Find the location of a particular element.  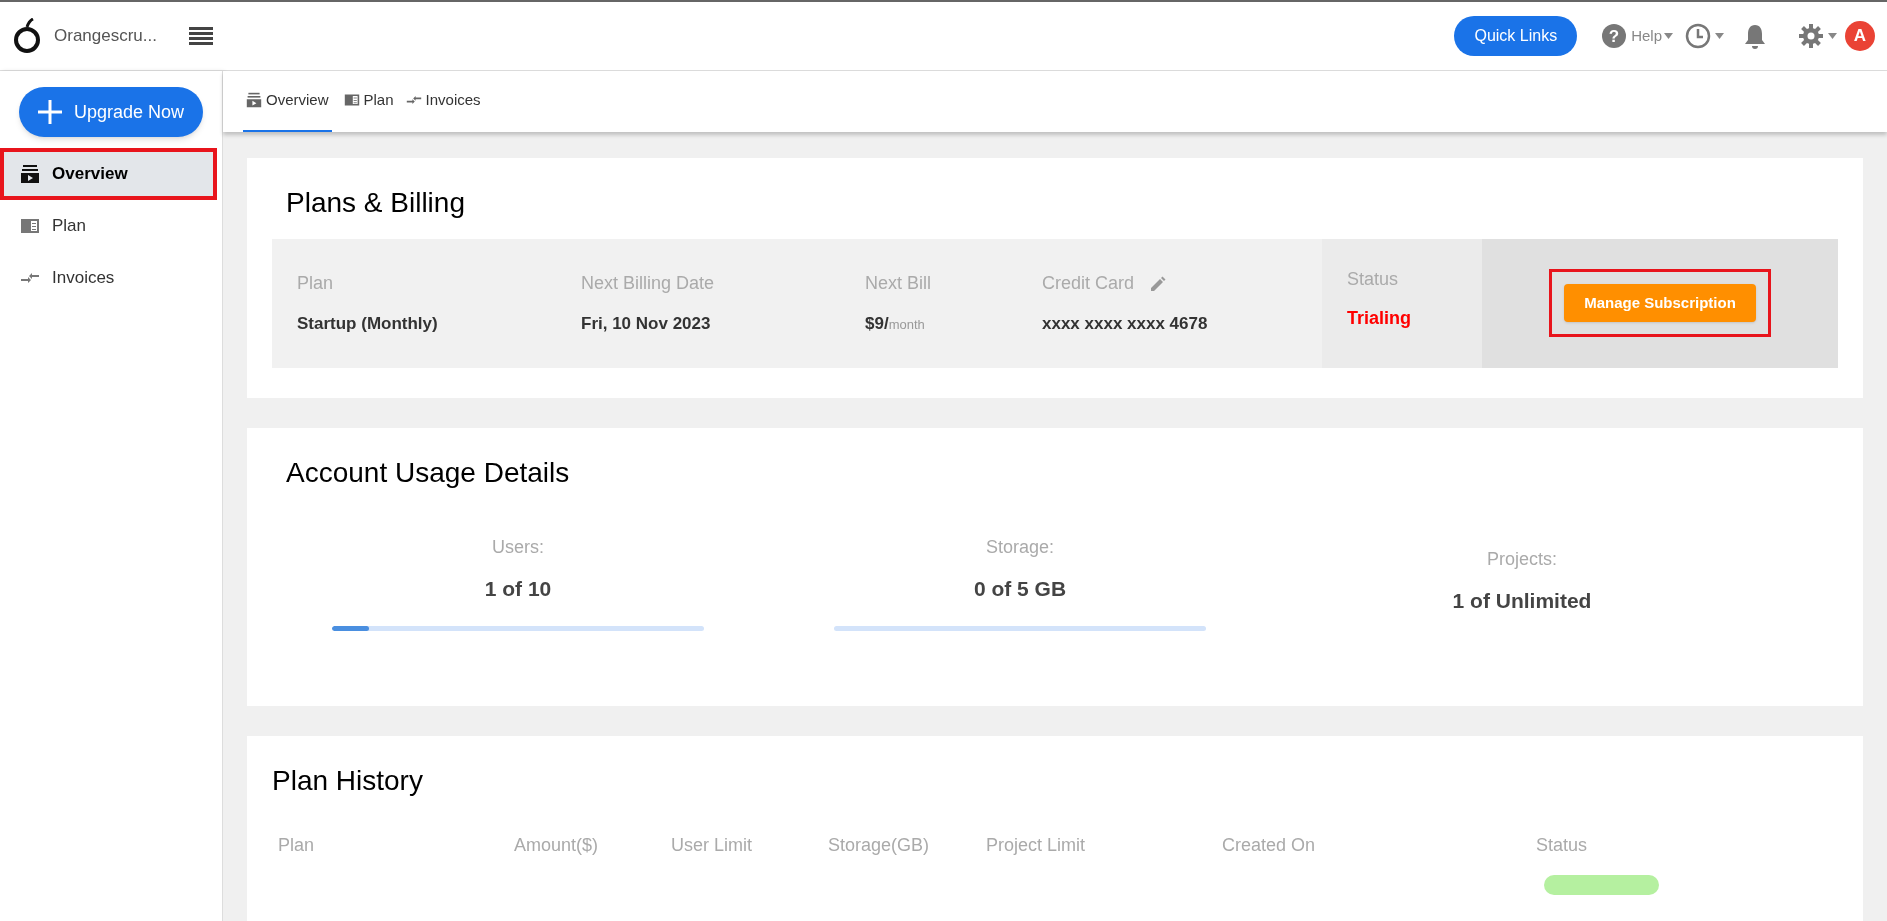

sidebar-item: Invoices is located at coordinates (111, 278).